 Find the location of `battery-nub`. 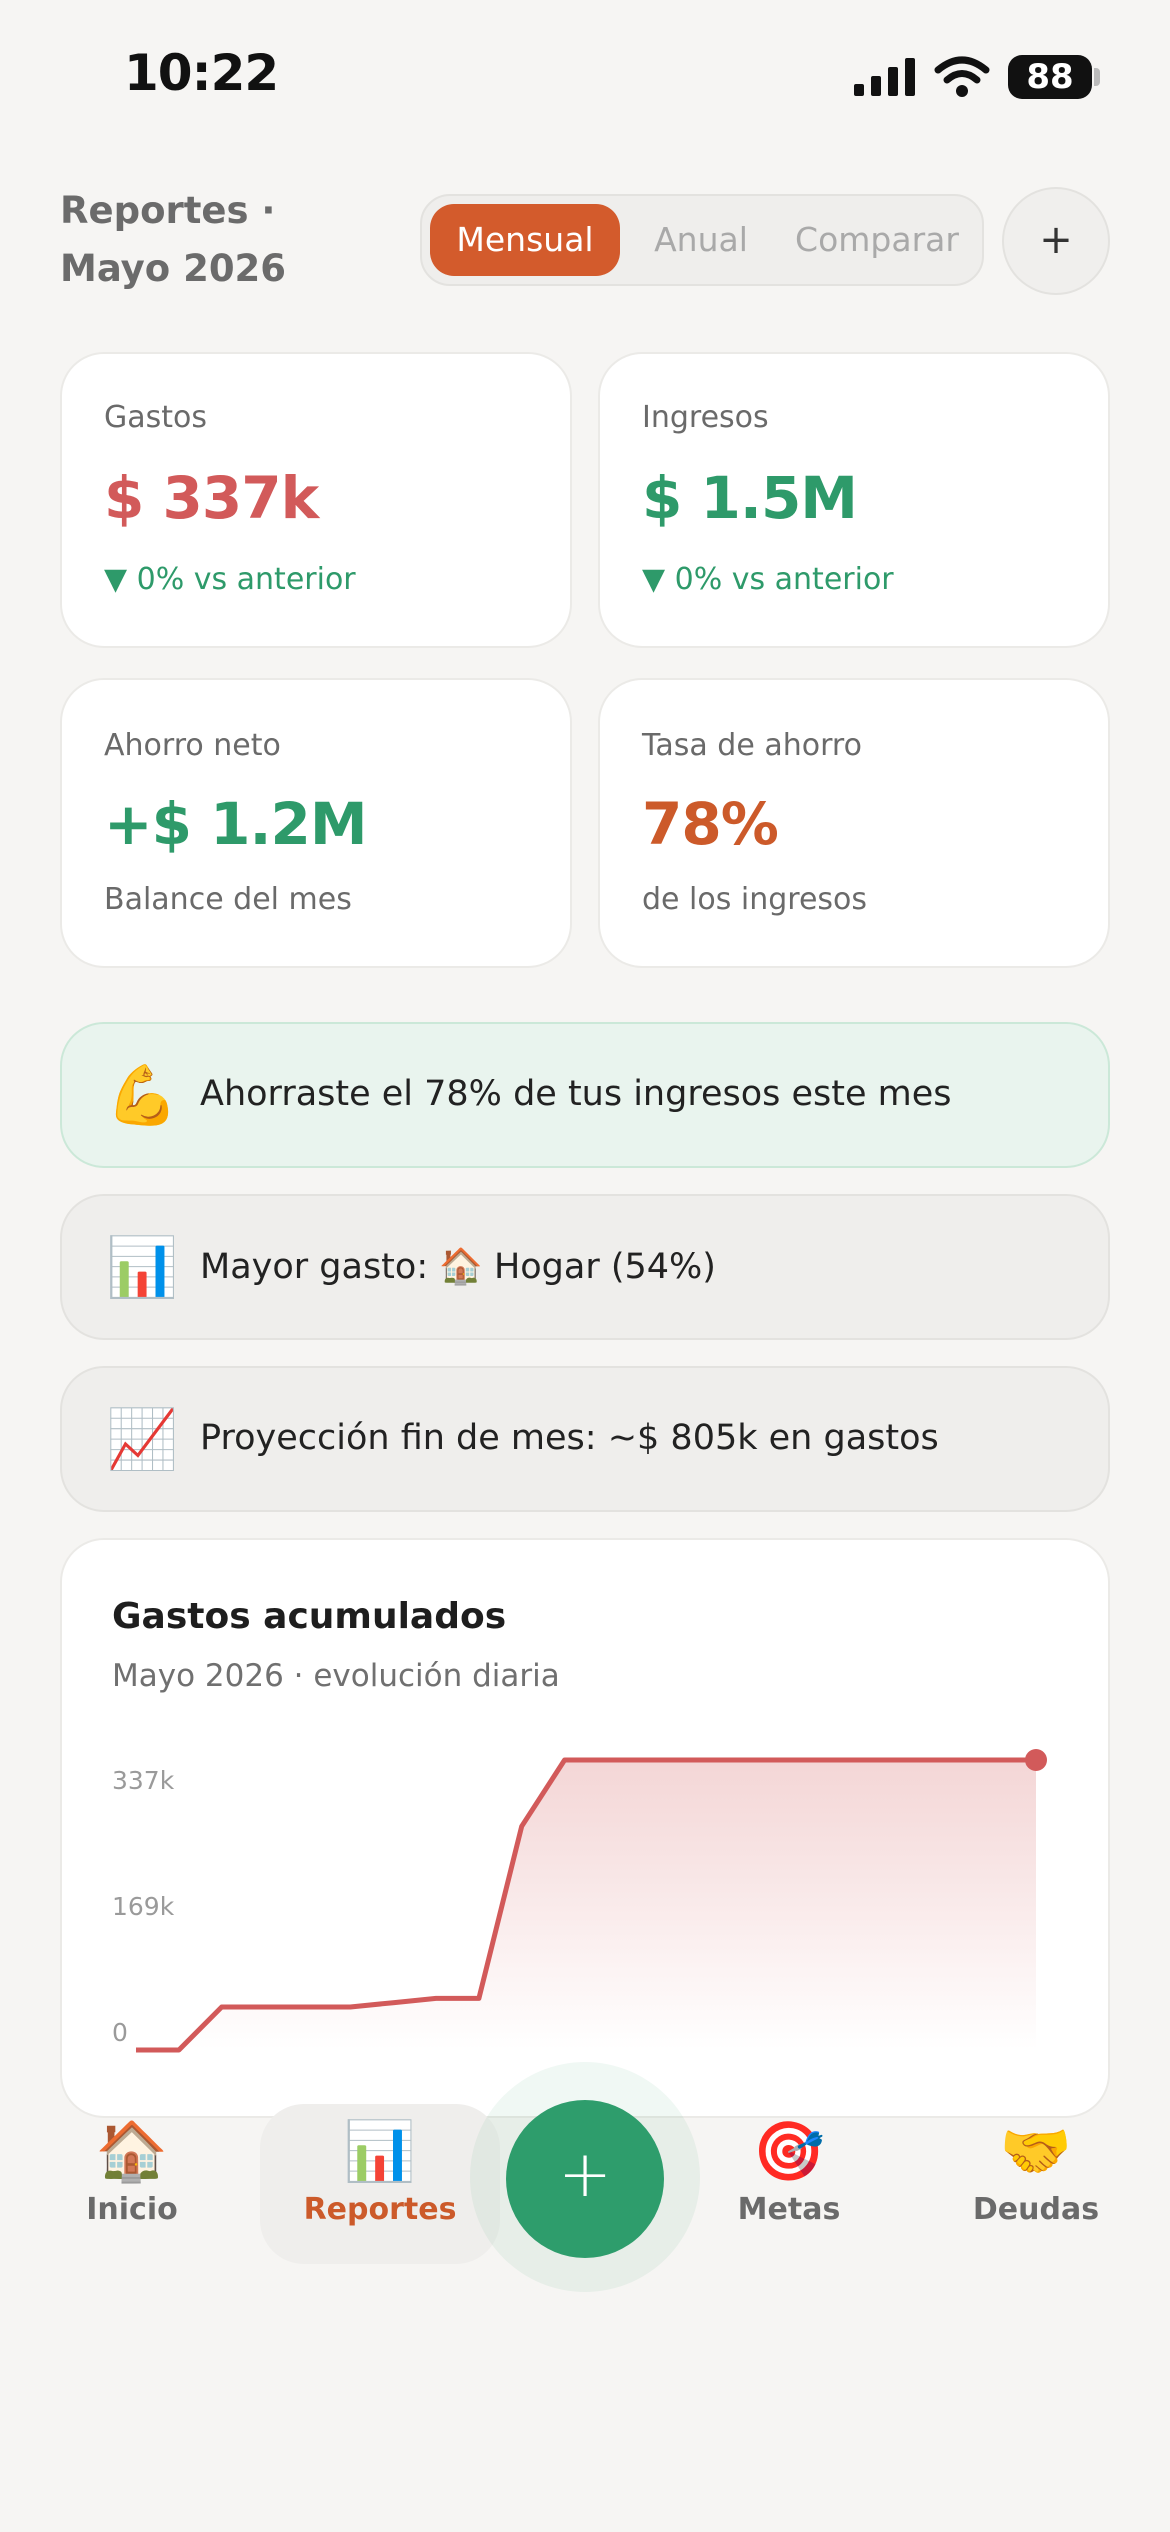

battery-nub is located at coordinates (1097, 77).